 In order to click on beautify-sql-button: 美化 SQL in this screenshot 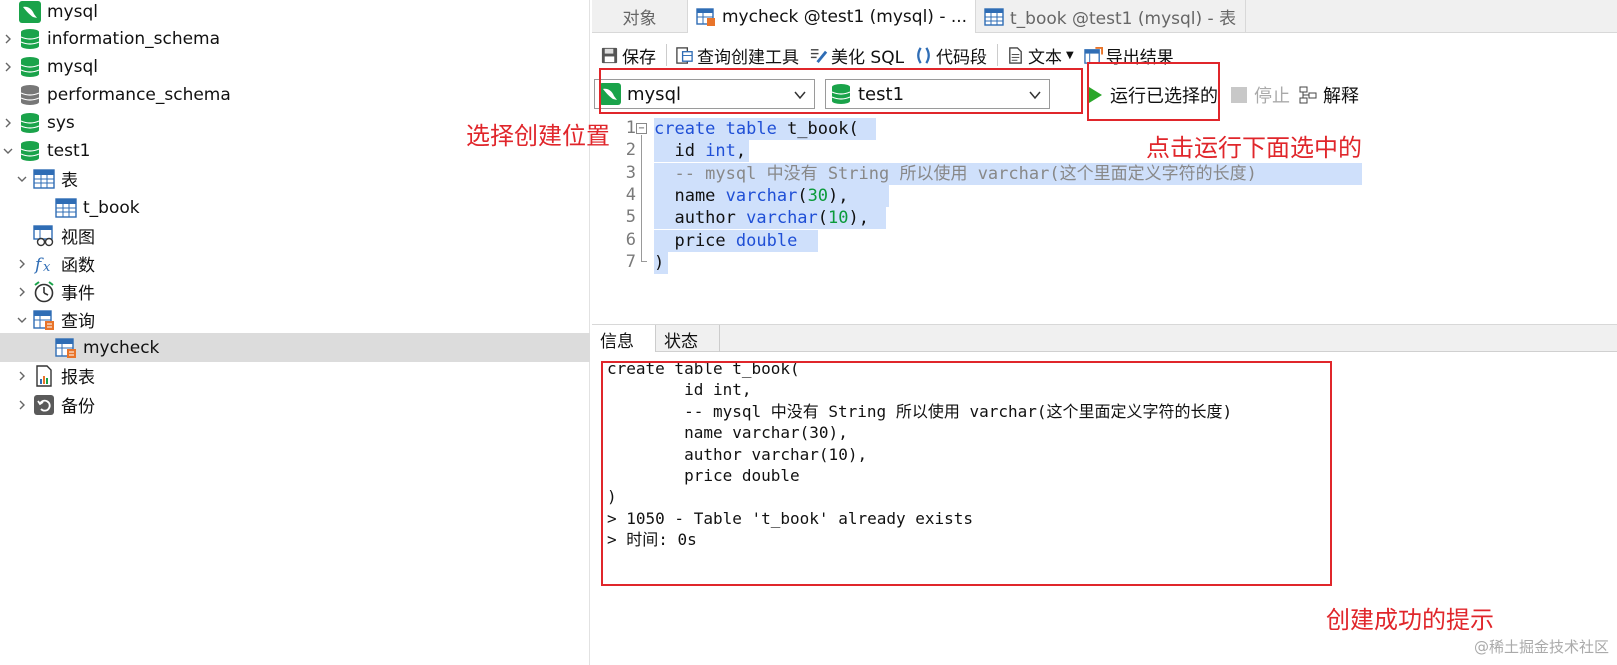, I will do `click(856, 55)`.